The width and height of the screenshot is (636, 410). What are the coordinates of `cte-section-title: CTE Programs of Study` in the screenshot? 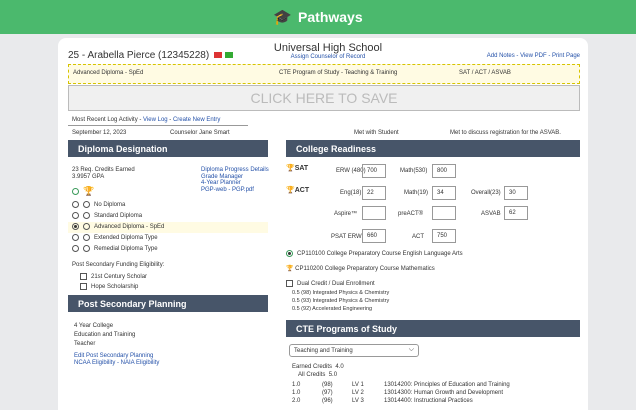 It's located at (433, 328).